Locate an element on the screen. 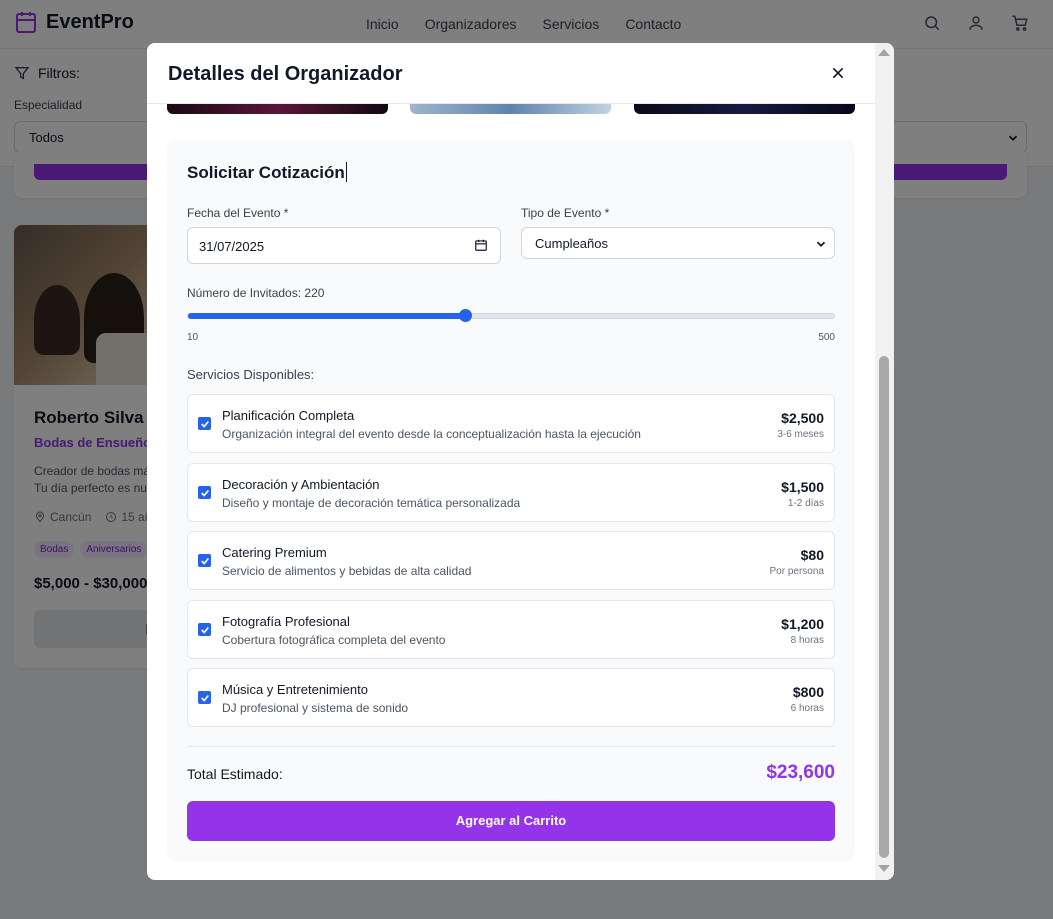 This screenshot has width=1053, height=919. quote-title: Solicitar Cotización is located at coordinates (267, 172).